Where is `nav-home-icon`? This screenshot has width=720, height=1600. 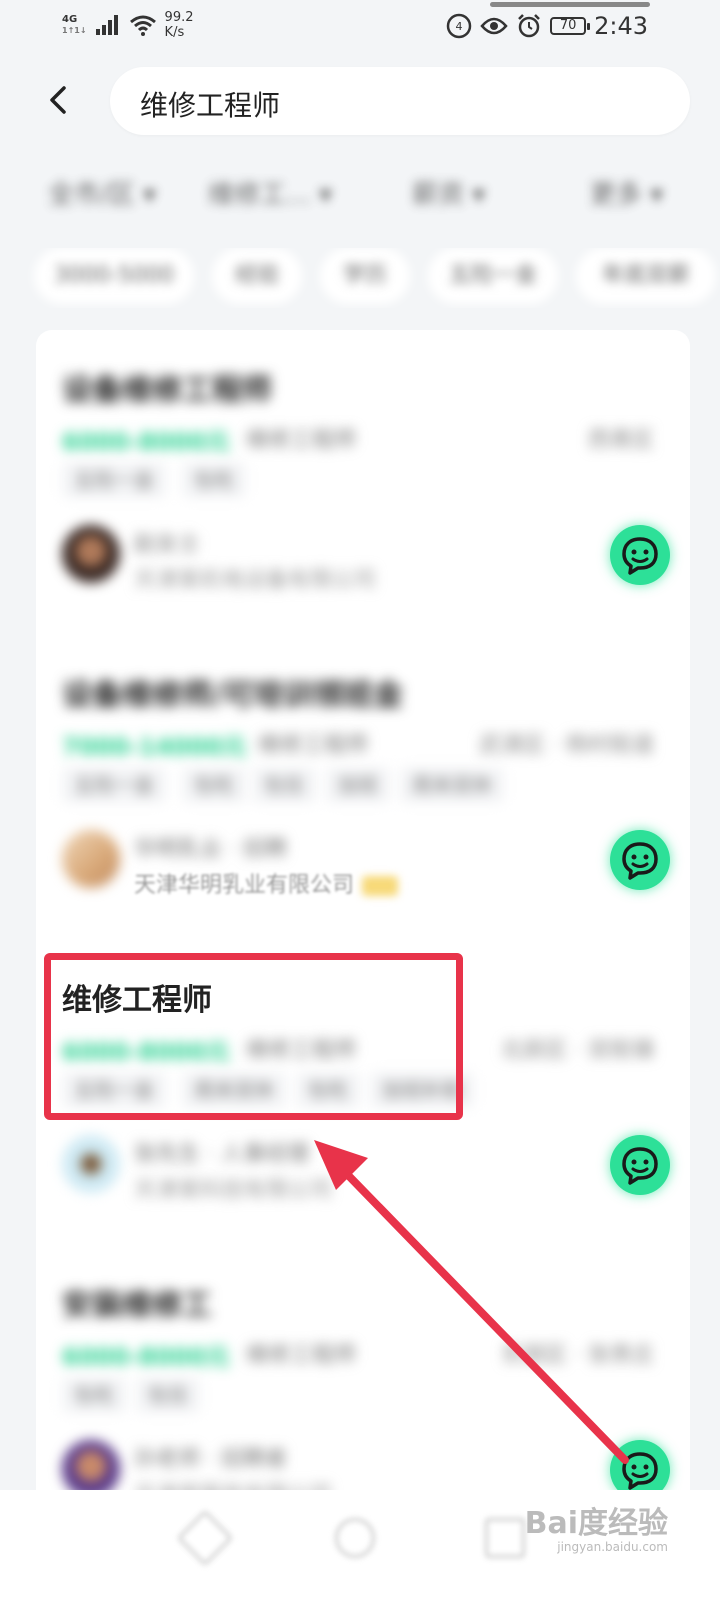
nav-home-icon is located at coordinates (355, 1538).